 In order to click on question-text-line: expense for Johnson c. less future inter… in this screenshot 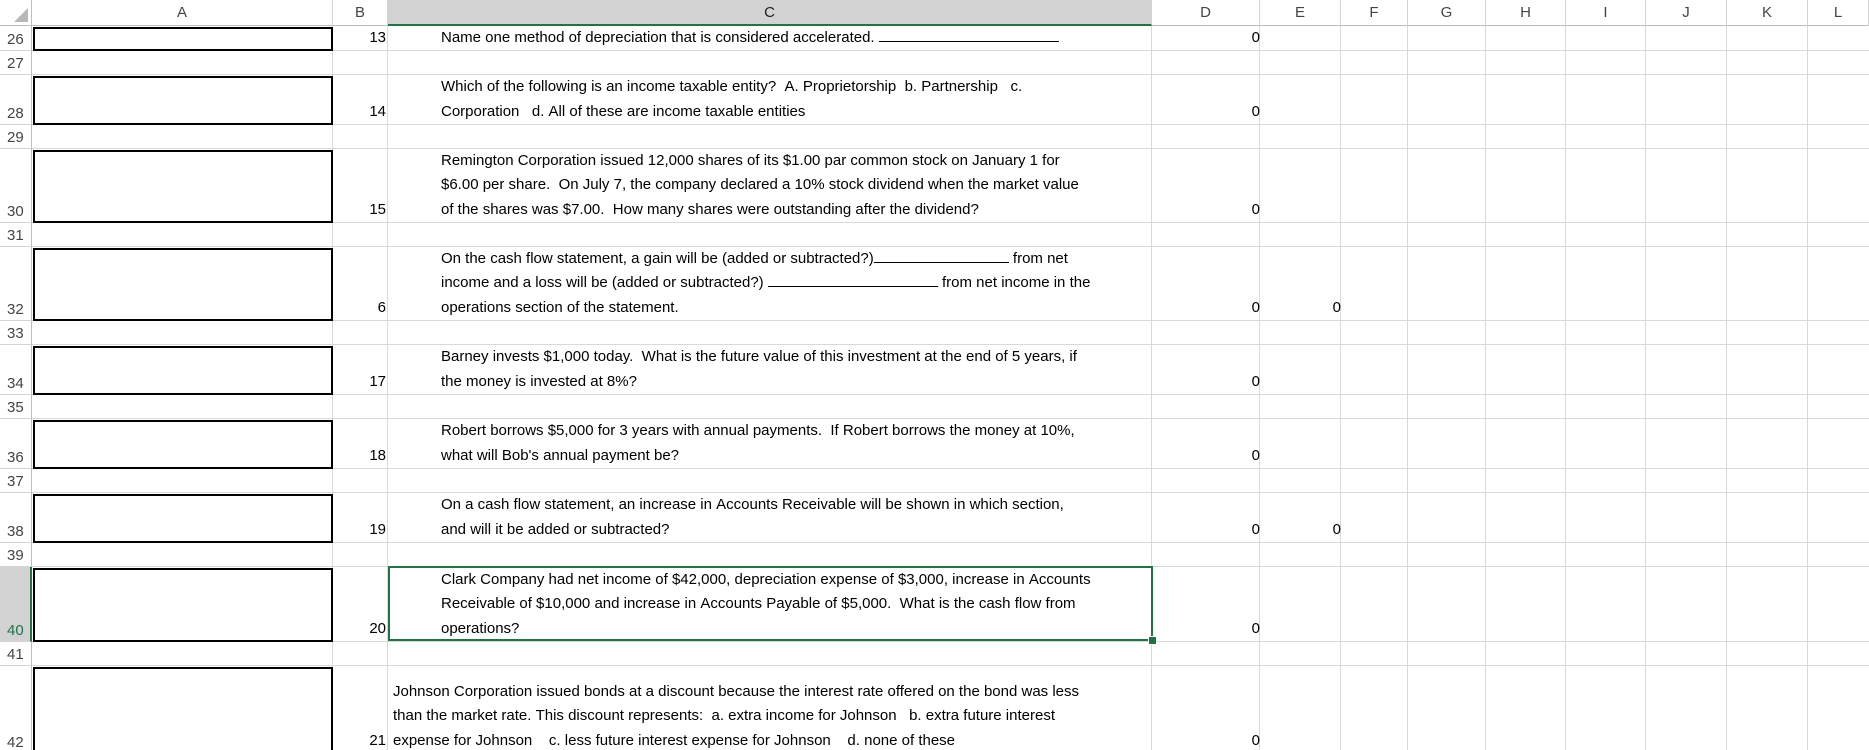, I will do `click(773, 739)`.